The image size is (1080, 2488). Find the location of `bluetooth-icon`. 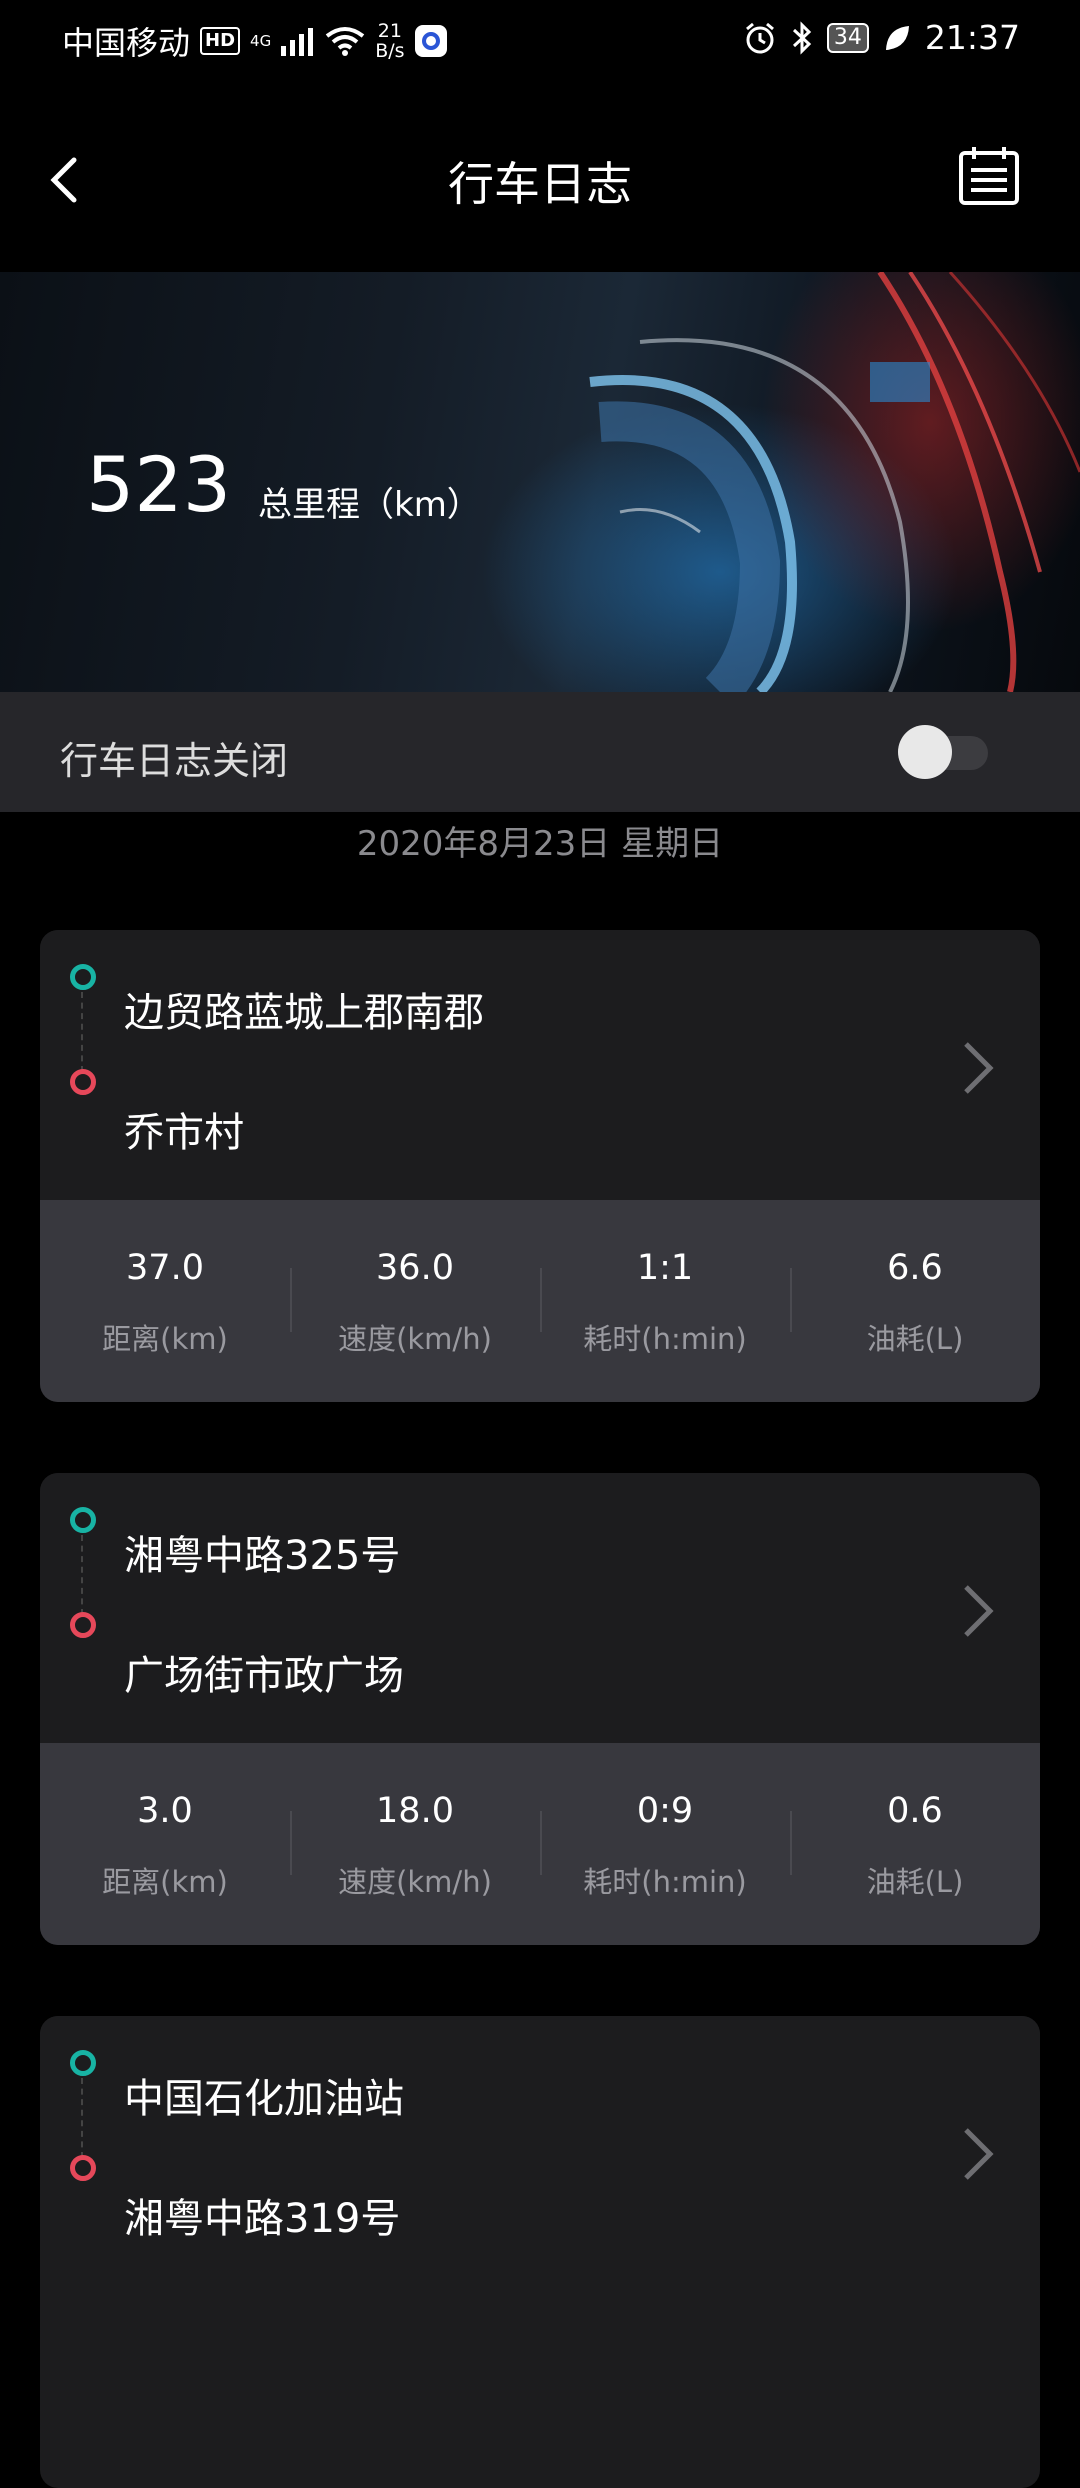

bluetooth-icon is located at coordinates (802, 37).